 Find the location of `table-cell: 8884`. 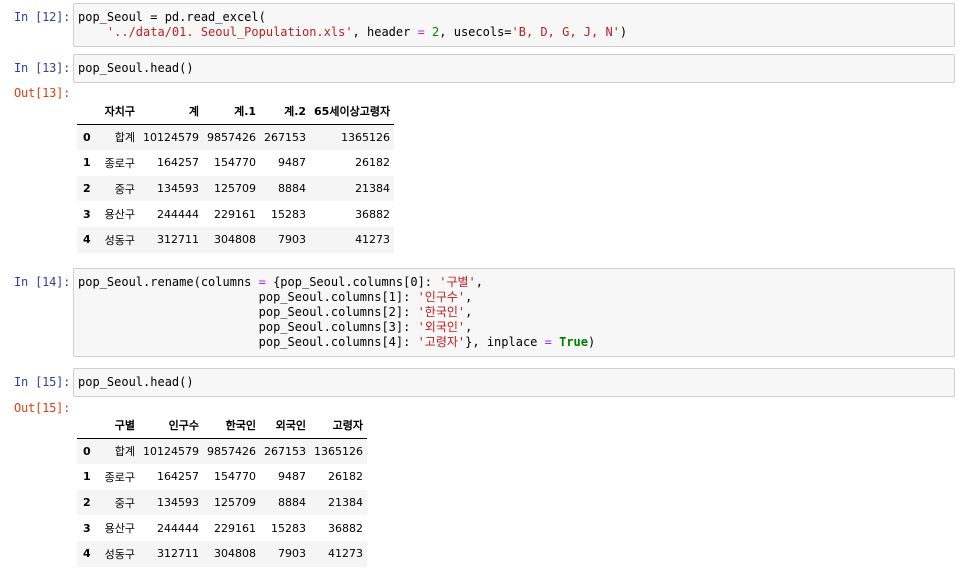

table-cell: 8884 is located at coordinates (292, 503).